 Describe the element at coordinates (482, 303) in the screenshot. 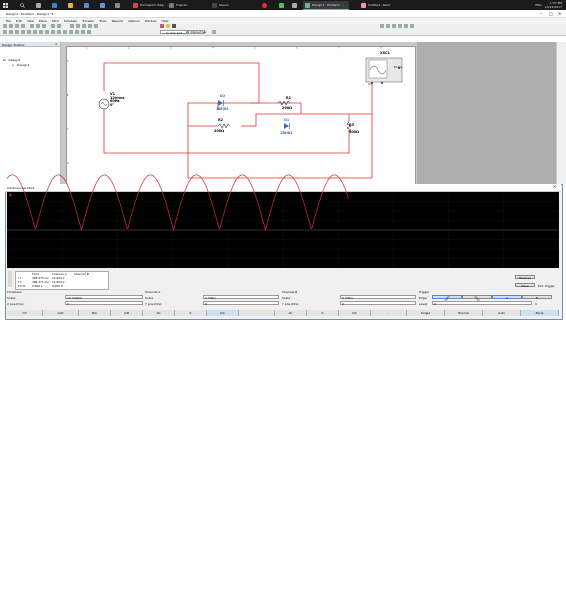

I see `trigger-level-field: 0` at that location.